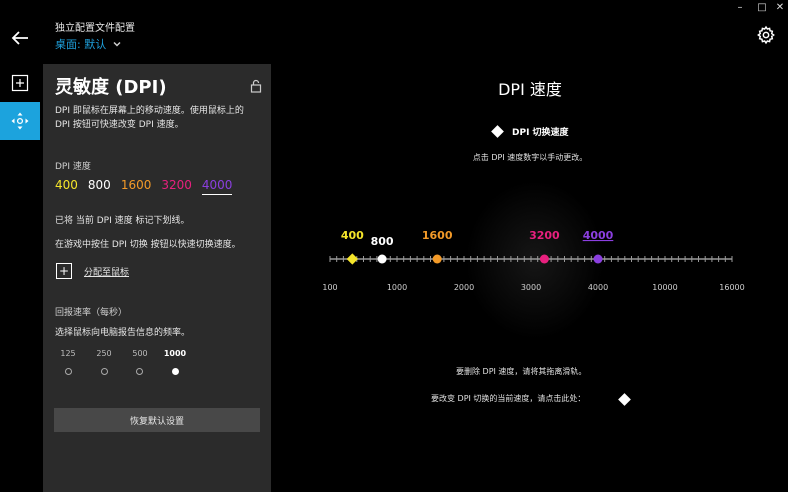  Describe the element at coordinates (464, 287) in the screenshot. I see `axis-tick-label: 2000` at that location.